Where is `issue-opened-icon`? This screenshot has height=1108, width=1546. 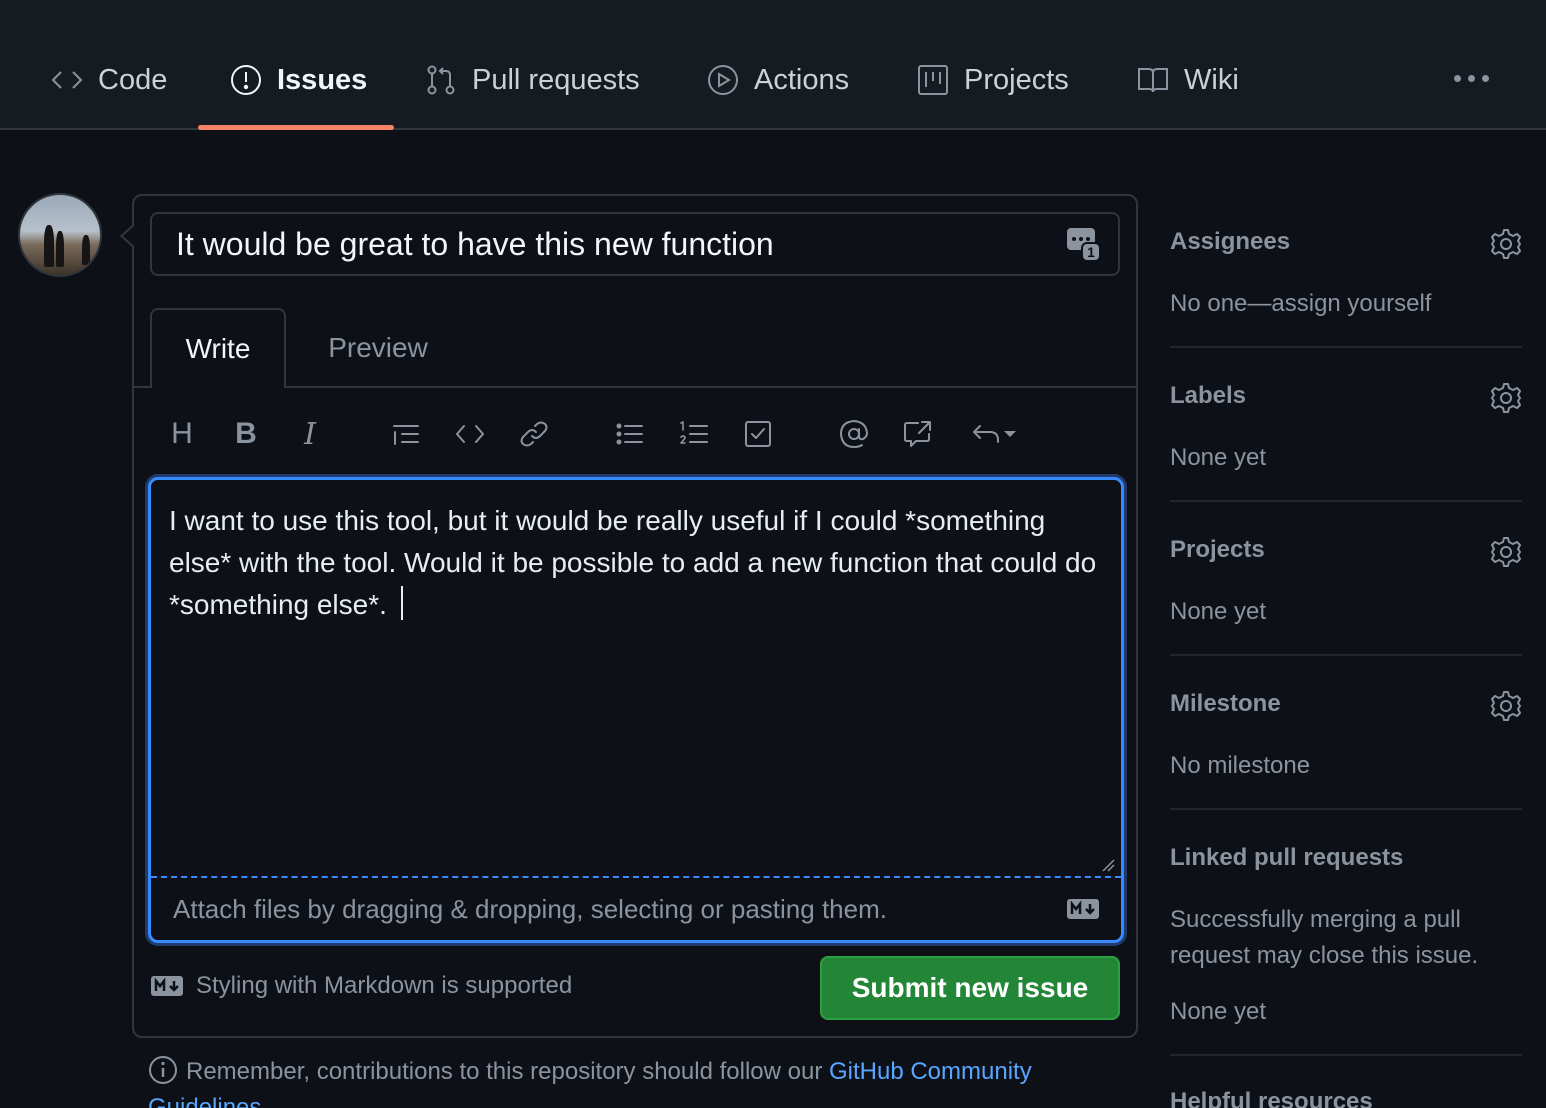 issue-opened-icon is located at coordinates (246, 80).